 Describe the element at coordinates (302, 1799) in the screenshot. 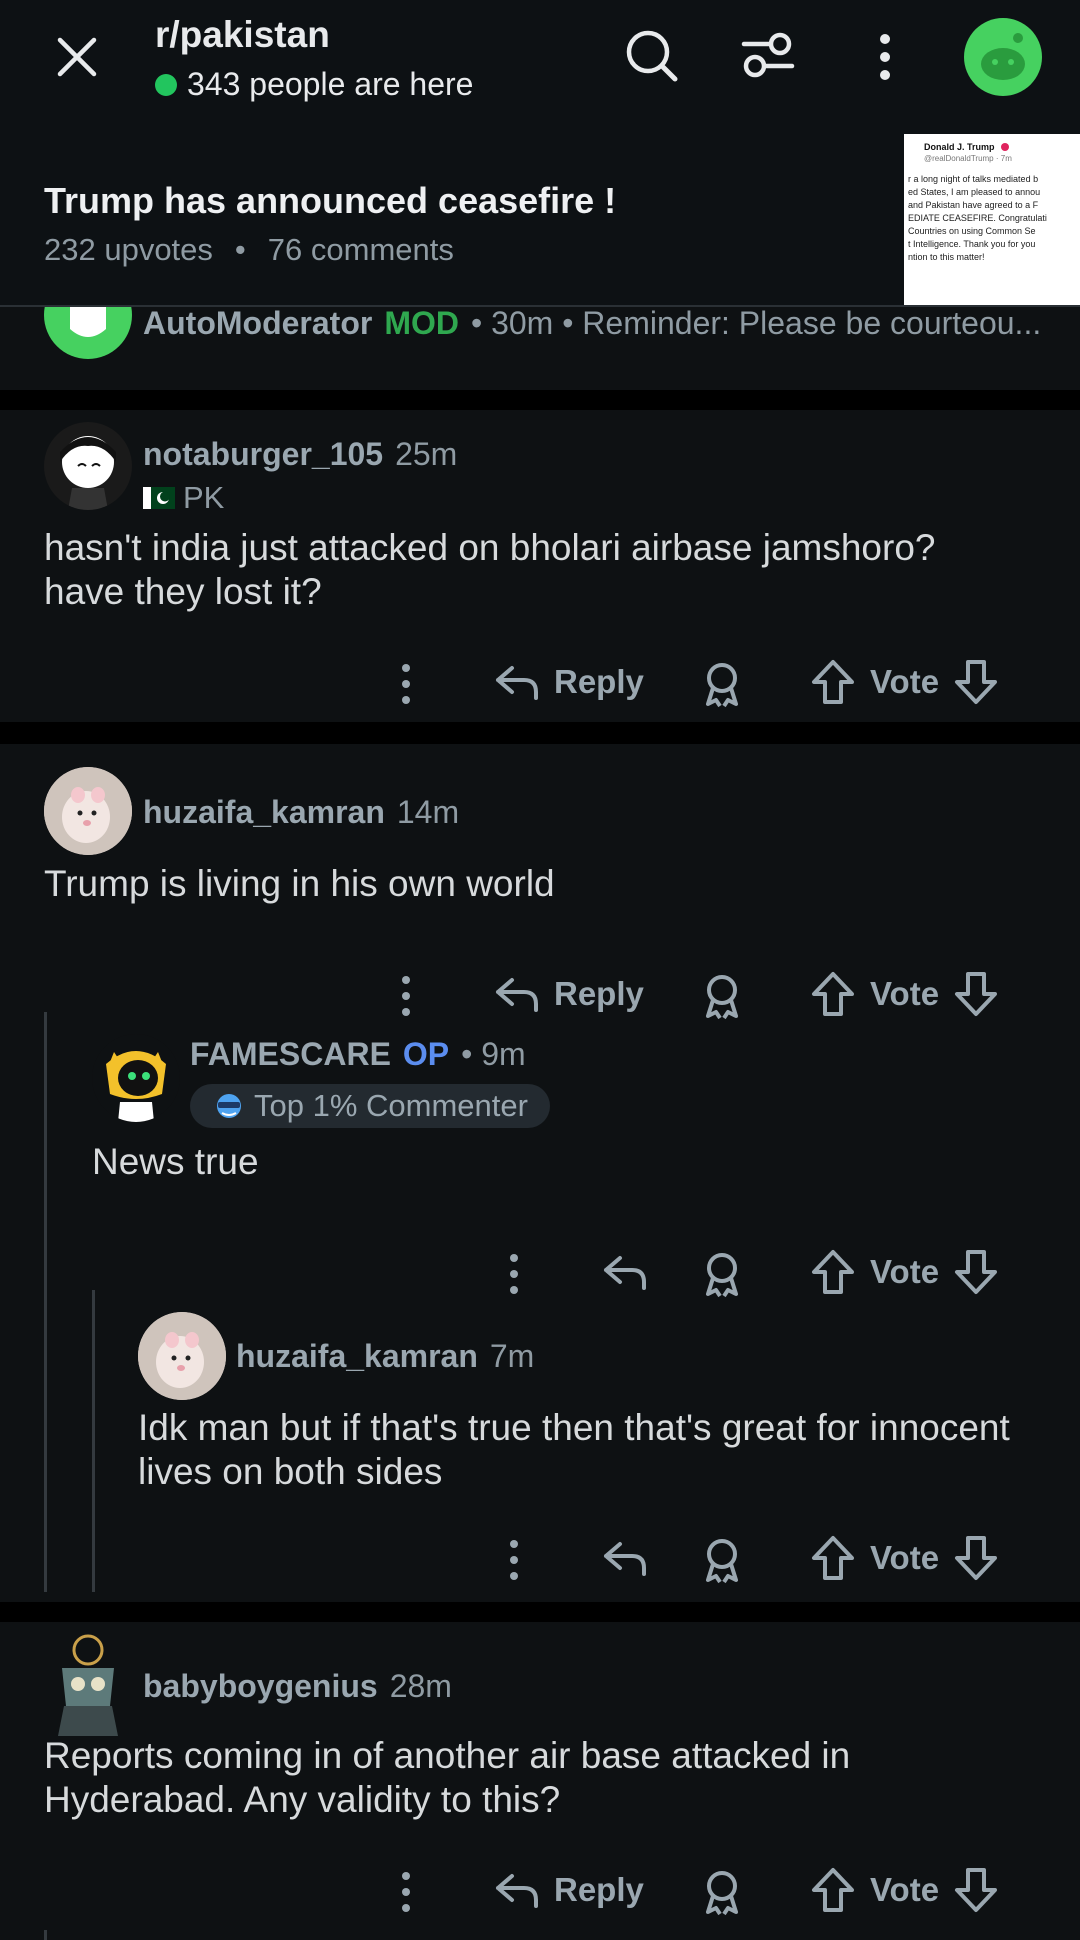

I see `comment-line: Hyderabad. Any validity to this?` at that location.